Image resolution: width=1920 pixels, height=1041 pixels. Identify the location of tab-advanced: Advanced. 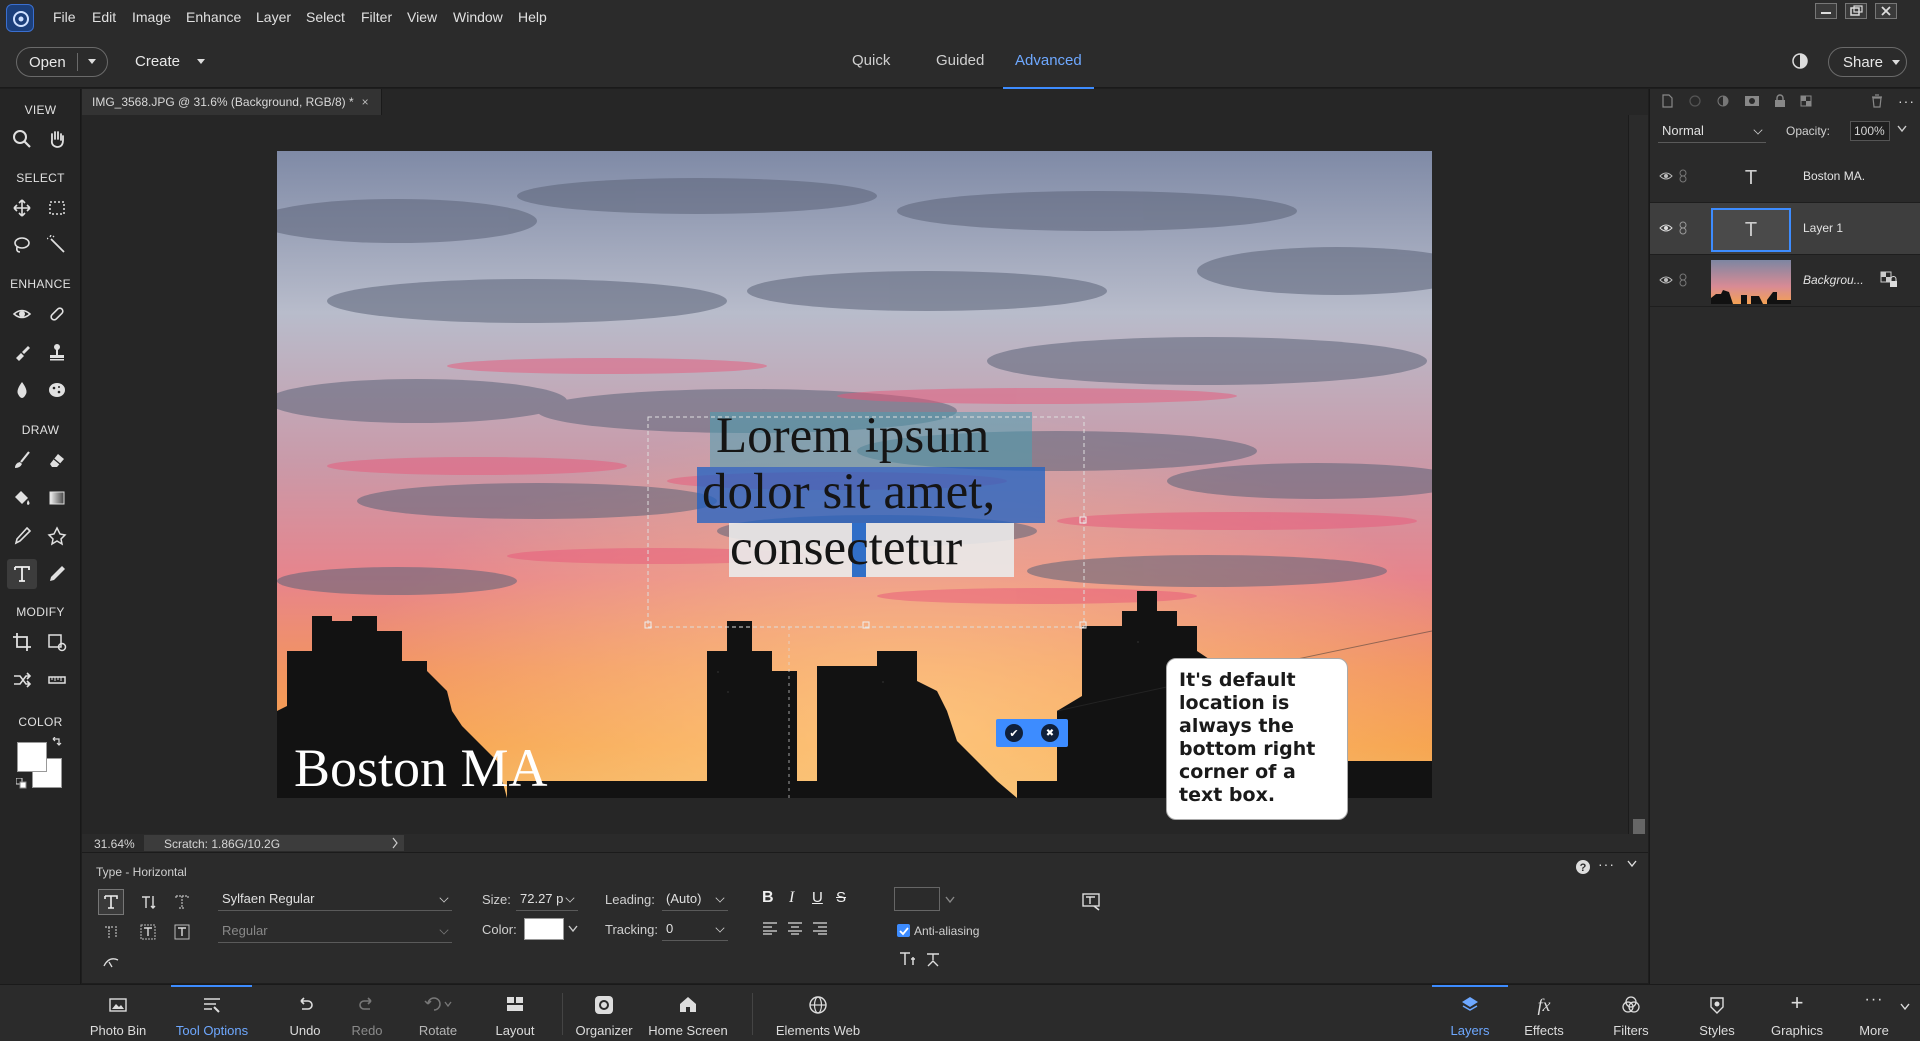
(1048, 60).